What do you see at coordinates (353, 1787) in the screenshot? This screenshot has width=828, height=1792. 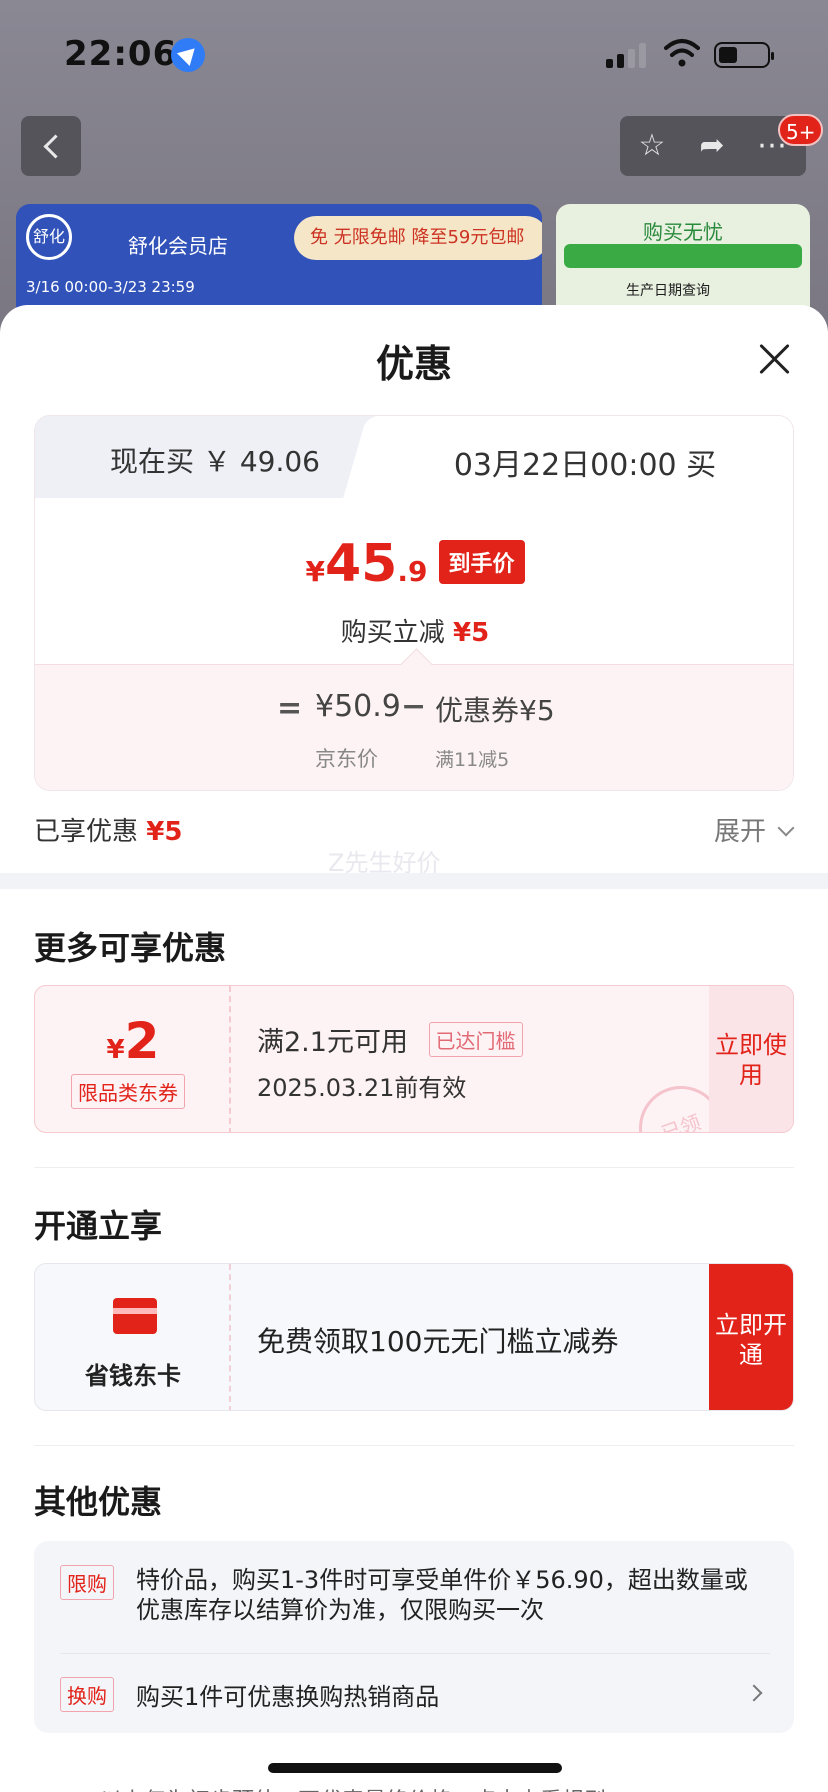 I see `footer-note: 以上仅为初步预估，不代表最终价格，点击查看规则` at bounding box center [353, 1787].